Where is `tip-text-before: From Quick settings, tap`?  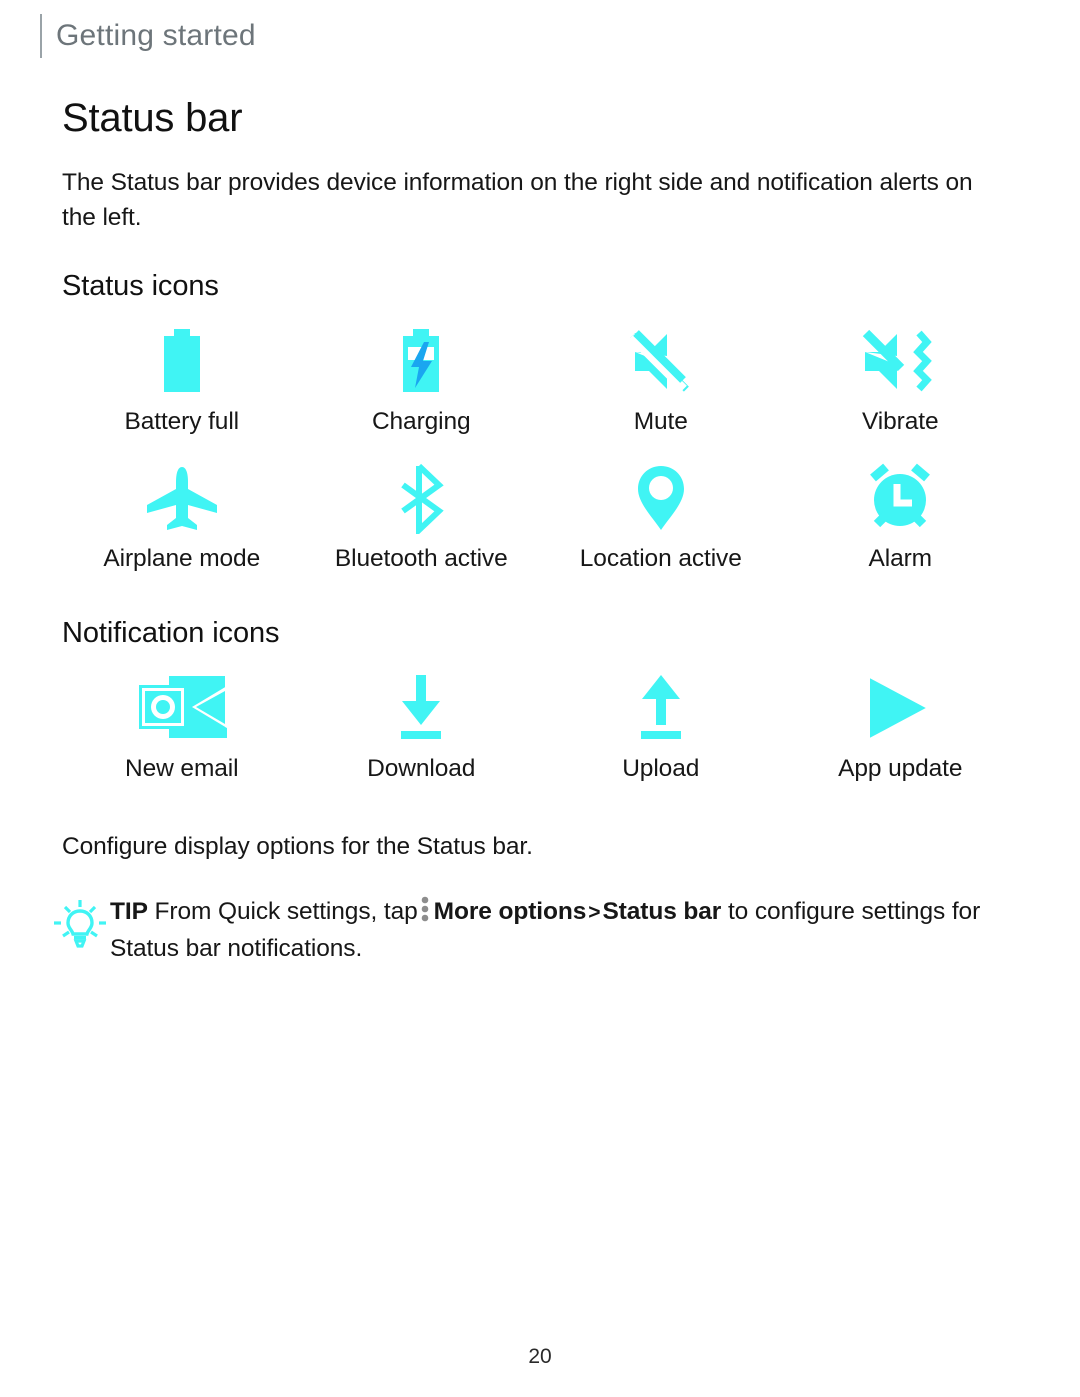
tip-text-before: From Quick settings, tap is located at coordinates (286, 911).